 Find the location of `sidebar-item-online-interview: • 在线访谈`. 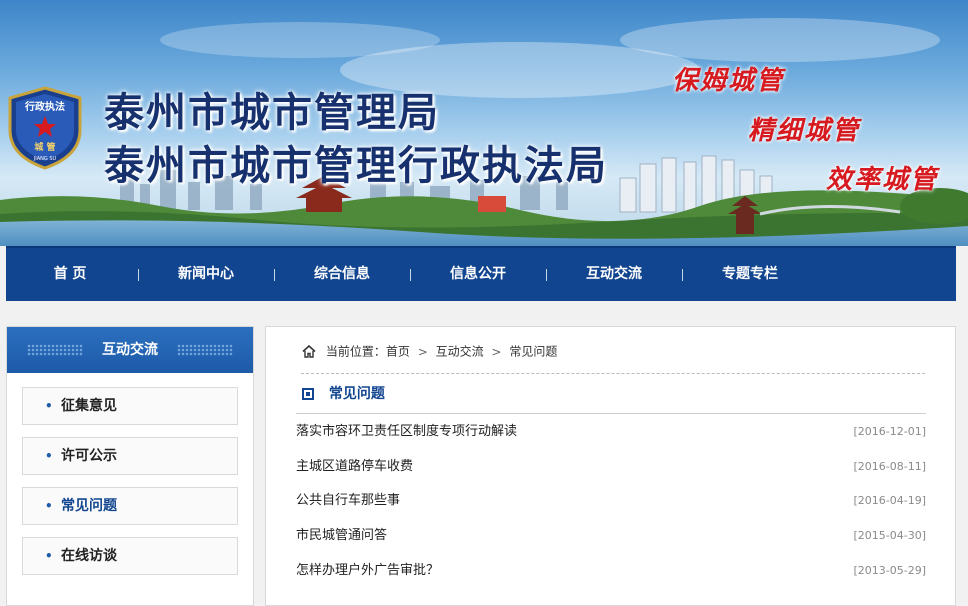

sidebar-item-online-interview: • 在线访谈 is located at coordinates (130, 556).